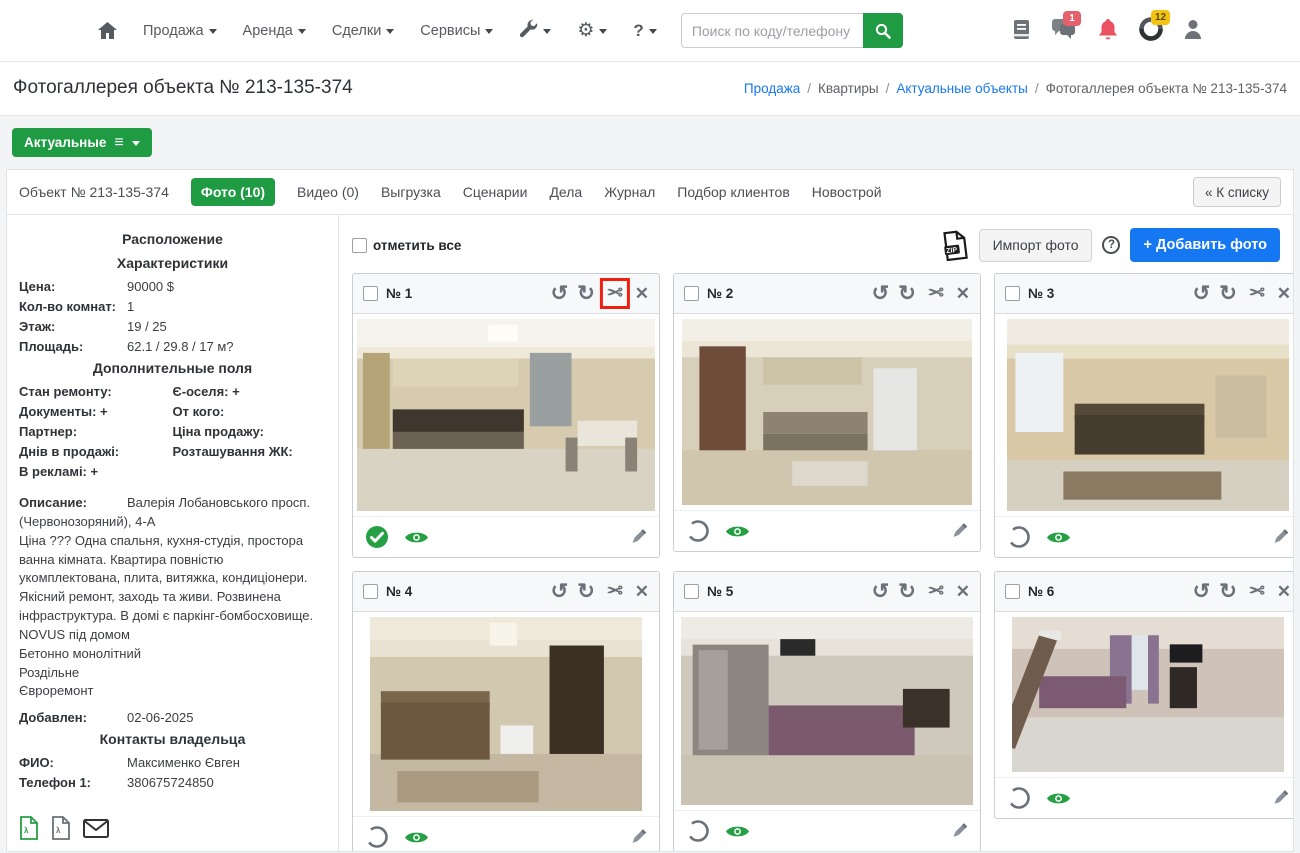 The image size is (1300, 853). Describe the element at coordinates (592, 30) in the screenshot. I see `menu-settings: ⚙` at that location.